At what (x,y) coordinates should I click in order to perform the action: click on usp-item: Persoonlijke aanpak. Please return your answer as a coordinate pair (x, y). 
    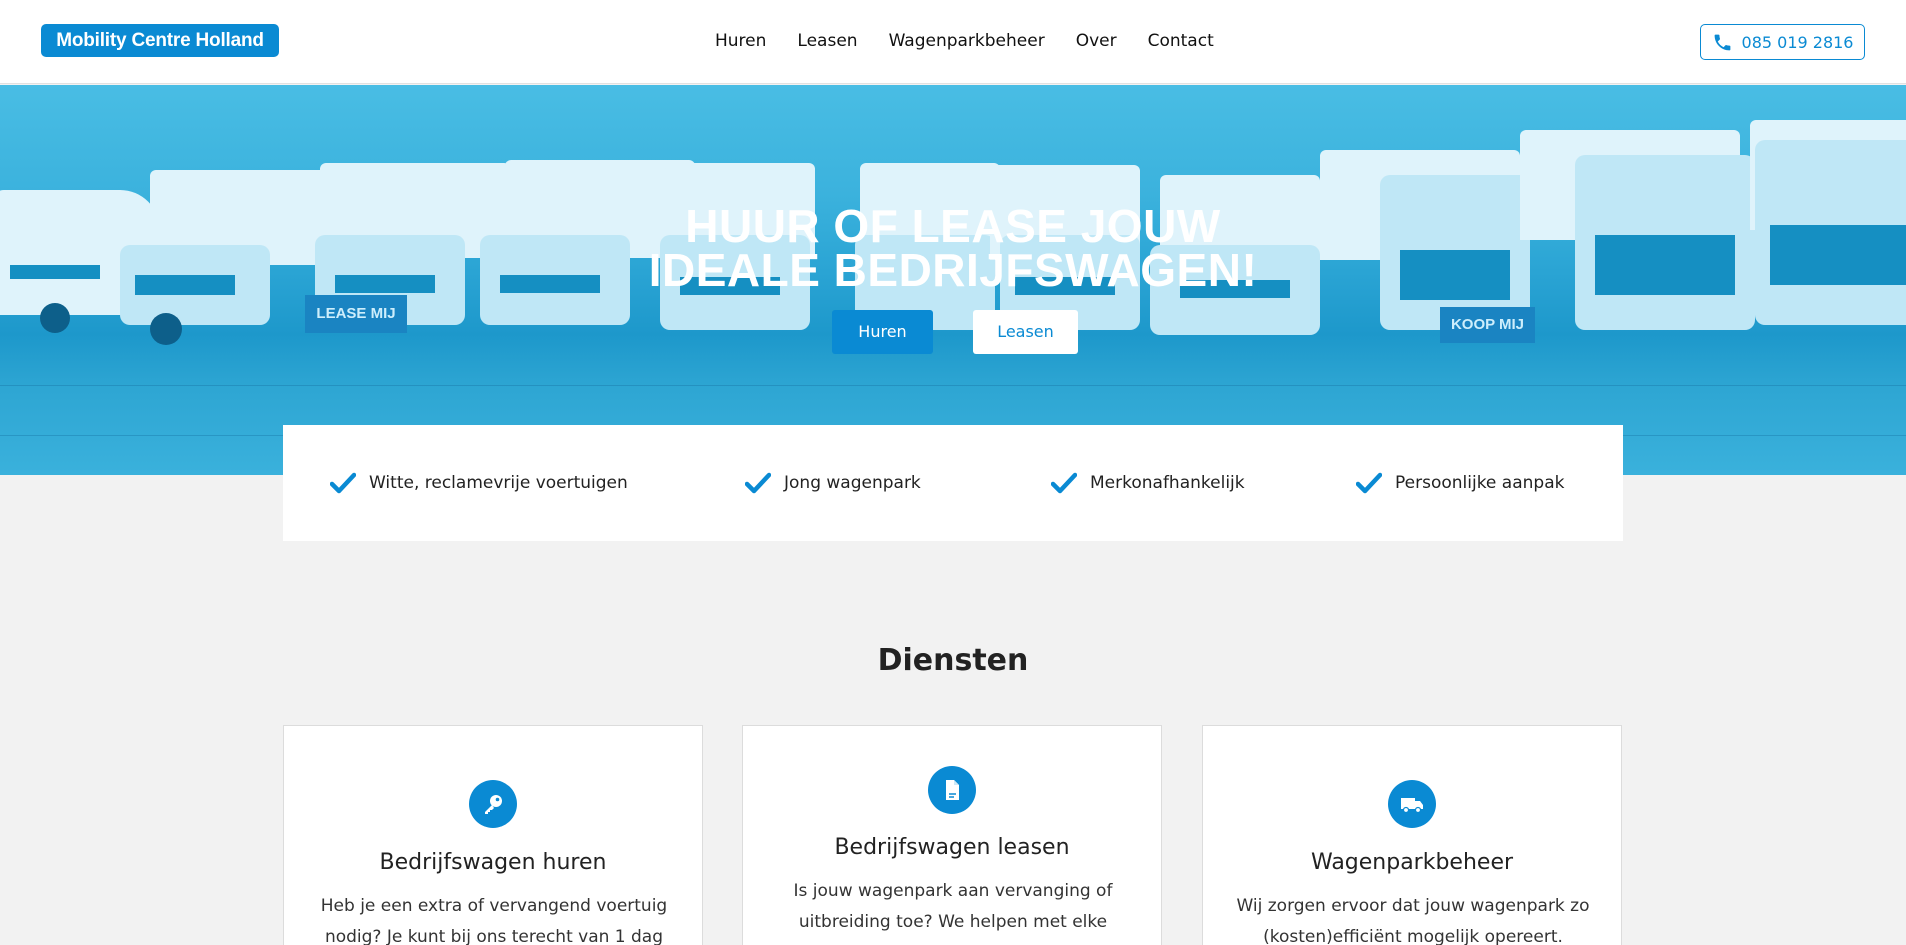
    Looking at the image, I should click on (1460, 483).